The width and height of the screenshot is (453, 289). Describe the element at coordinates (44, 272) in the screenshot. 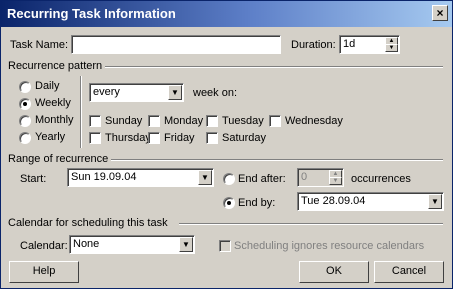

I see `help-button: Help` at that location.